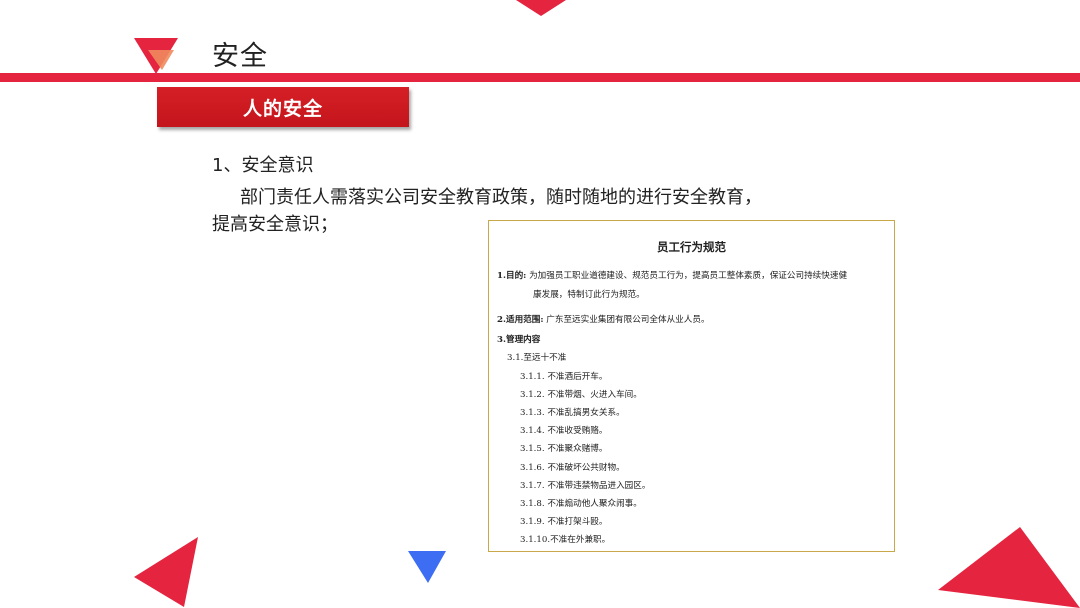  What do you see at coordinates (691, 247) in the screenshot?
I see `document-title: 员工行为规范` at bounding box center [691, 247].